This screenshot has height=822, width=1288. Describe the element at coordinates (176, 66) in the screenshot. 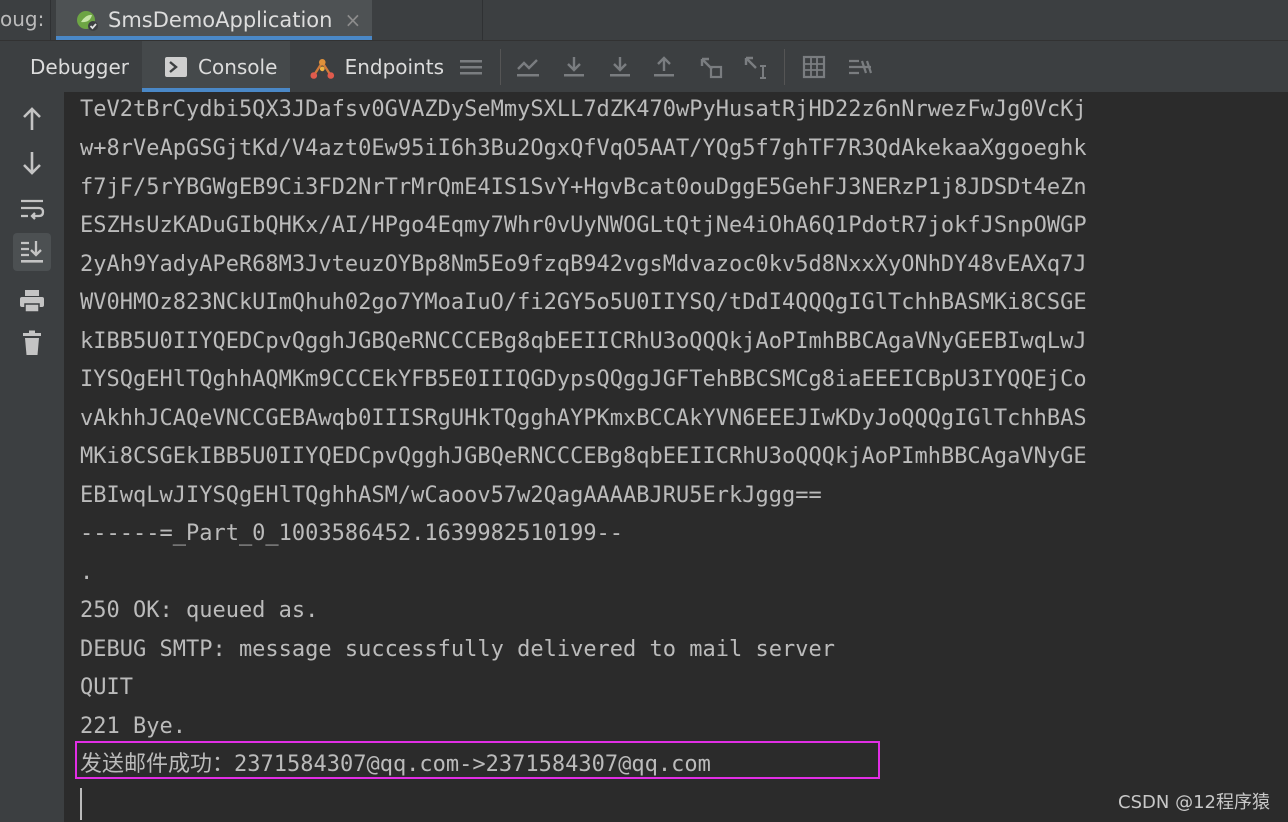

I see `console-icon` at that location.